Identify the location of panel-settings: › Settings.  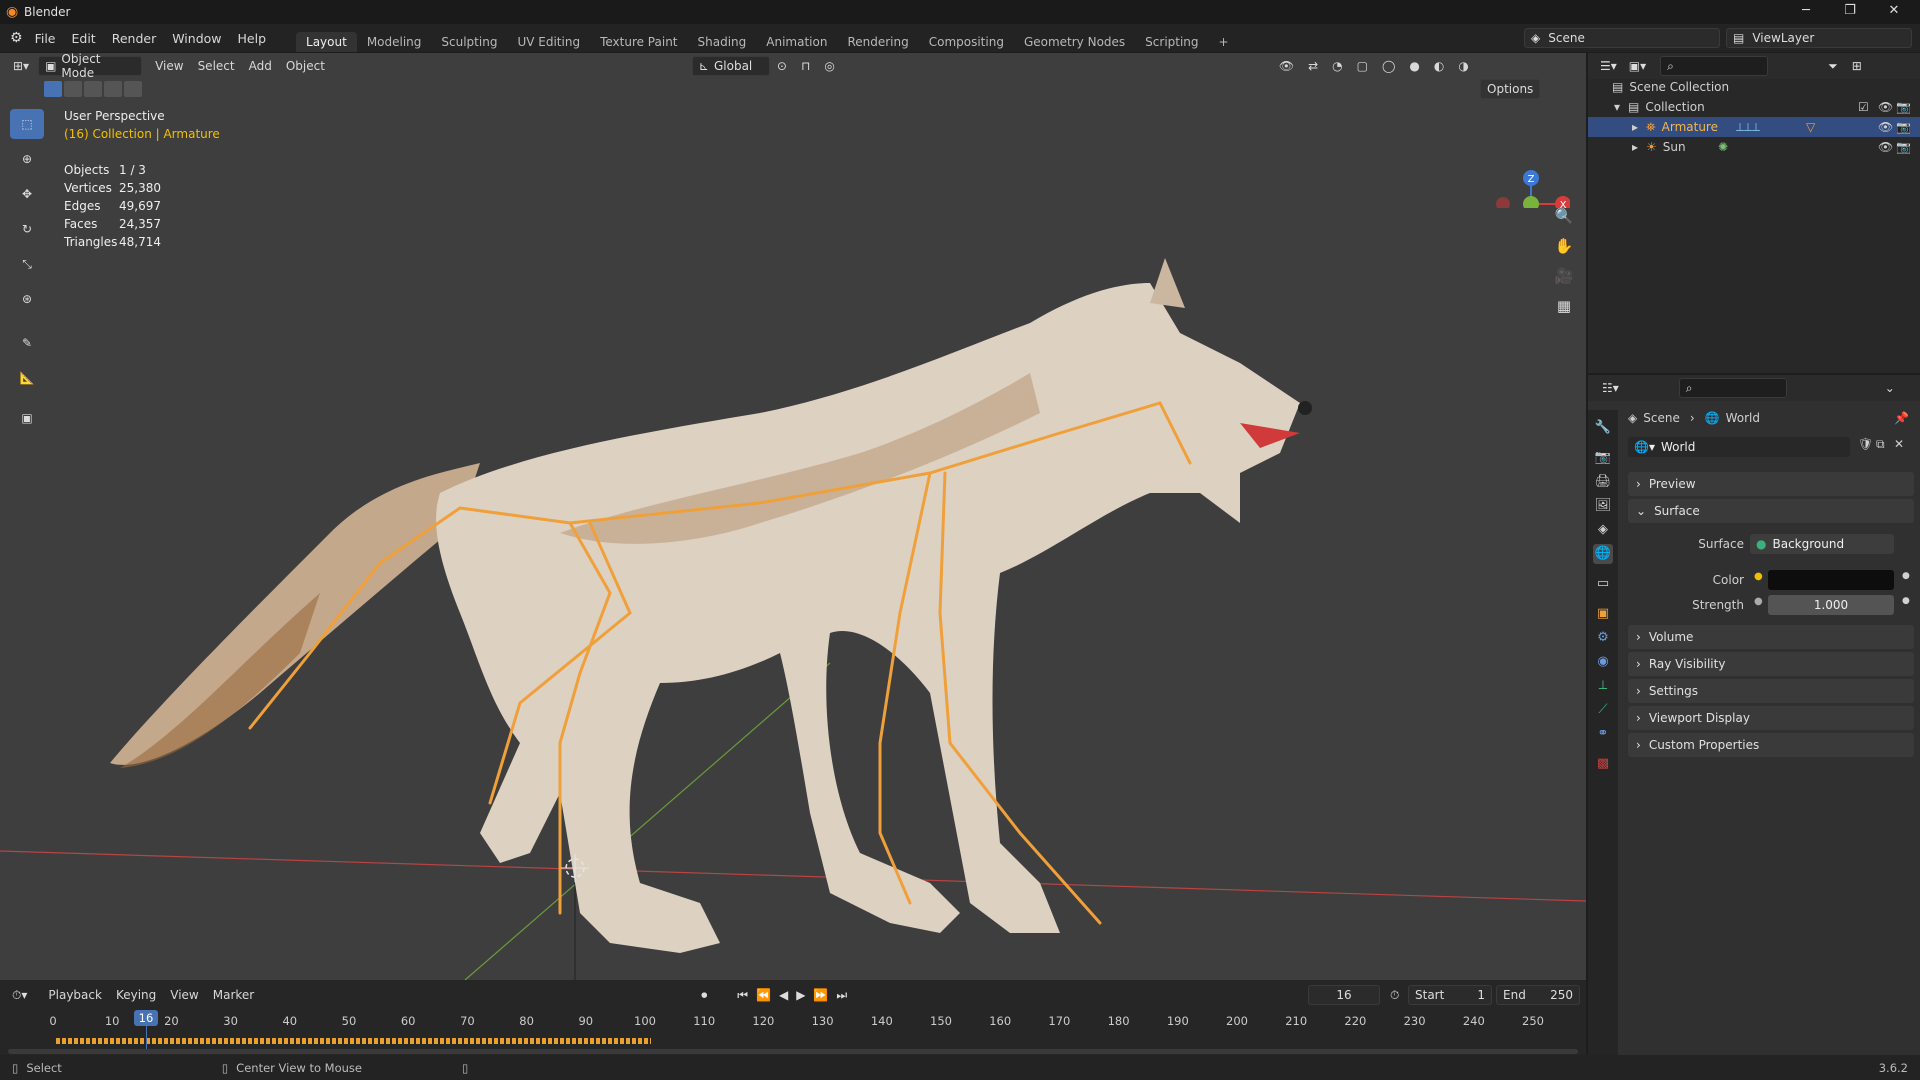
(1771, 691).